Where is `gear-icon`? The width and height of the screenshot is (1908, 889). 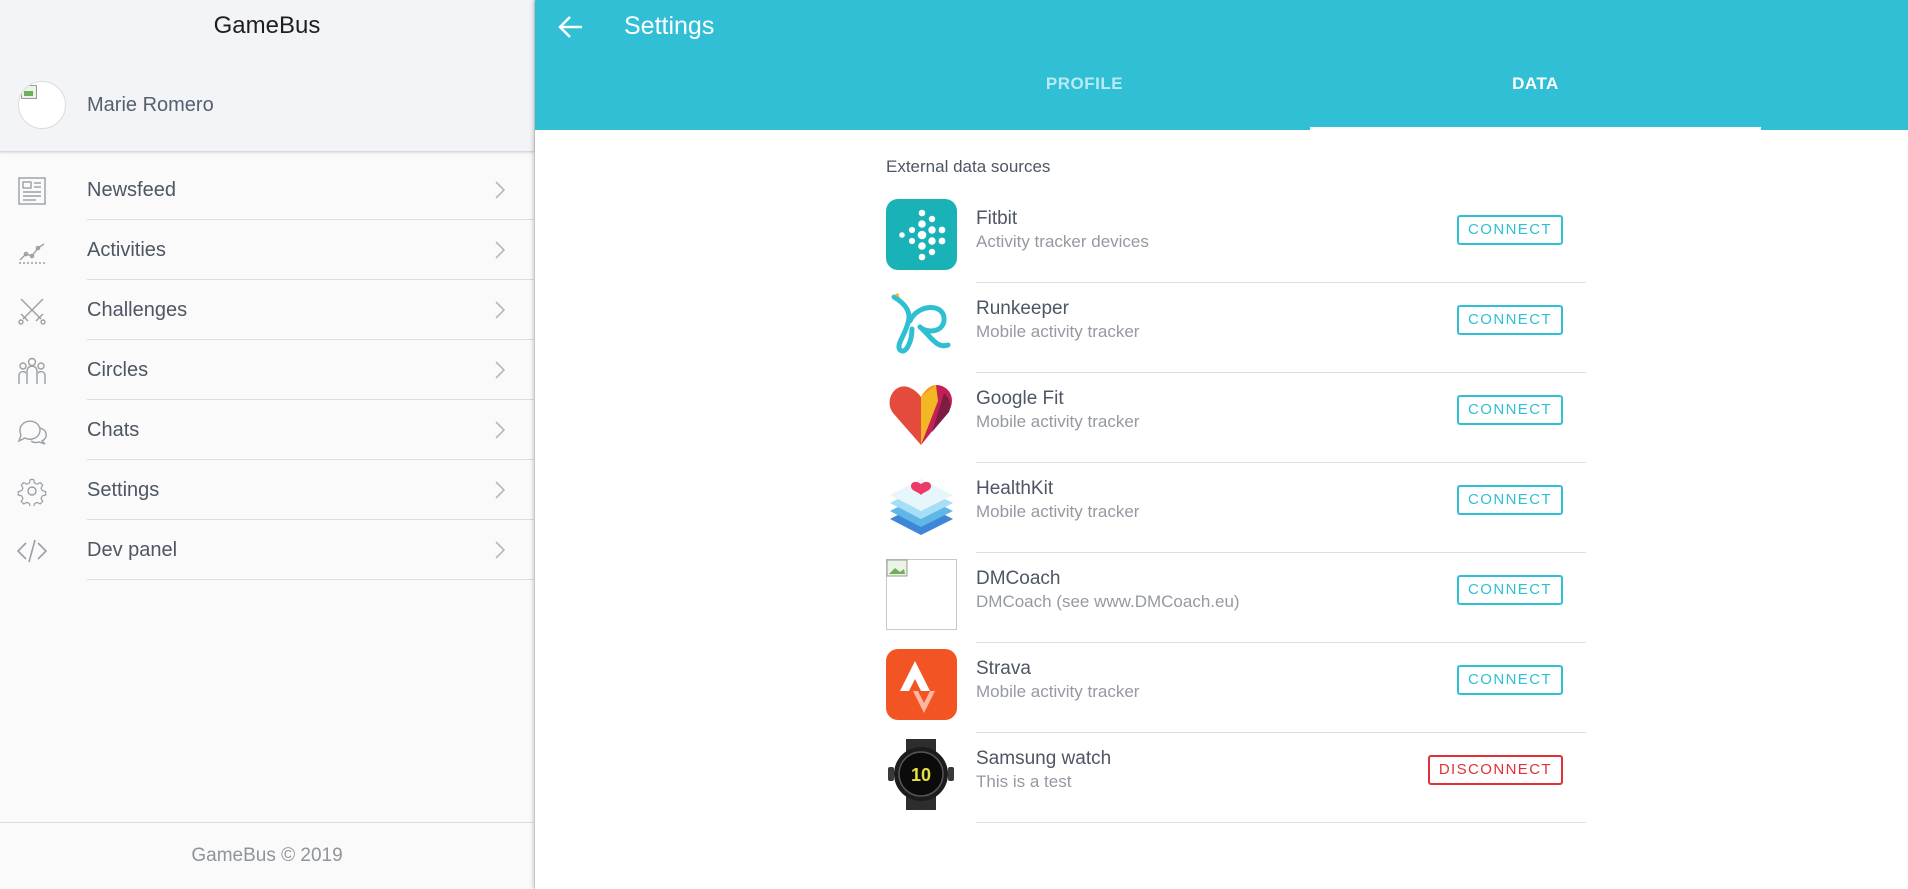 gear-icon is located at coordinates (32, 492).